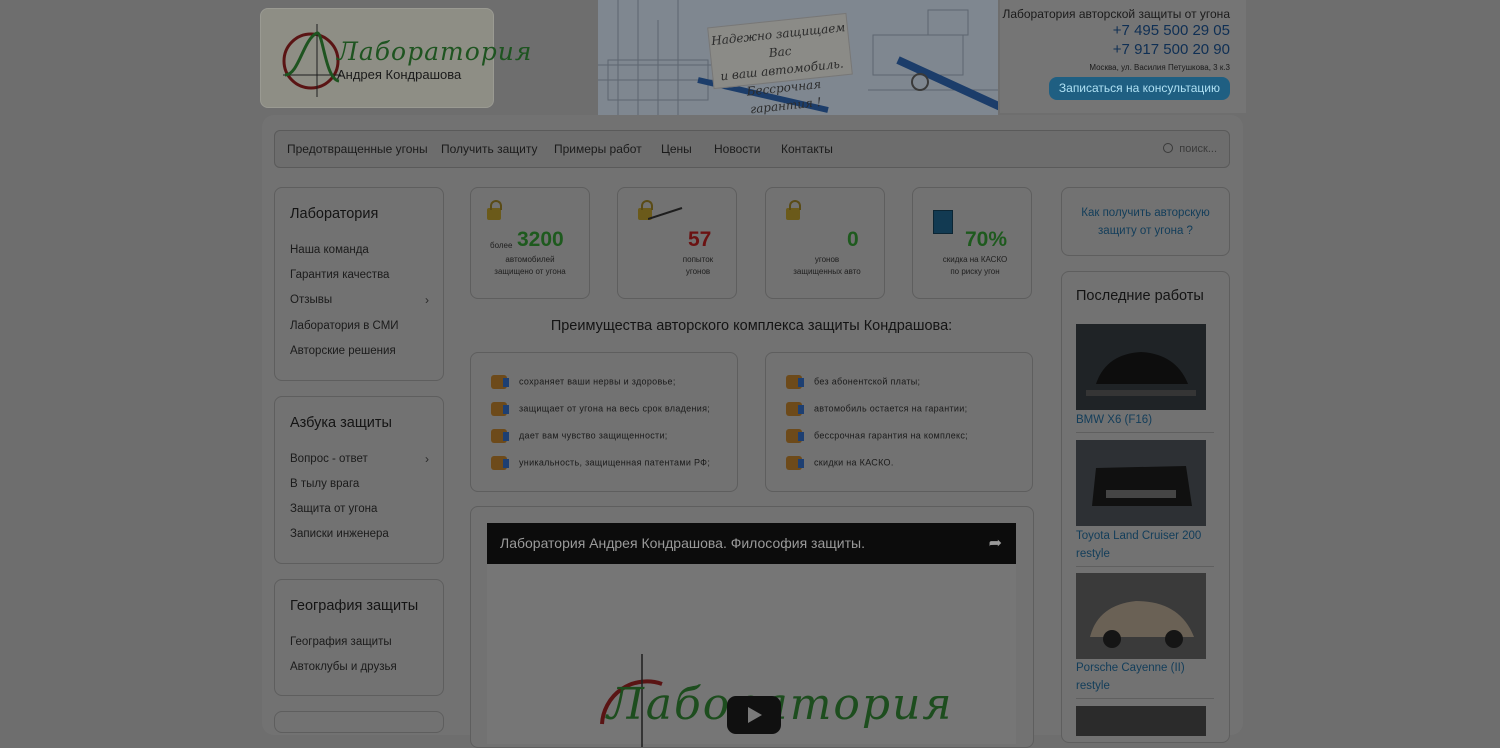 Image resolution: width=1500 pixels, height=748 pixels. Describe the element at coordinates (793, 210) in the screenshot. I see `open-lock-icon` at that location.